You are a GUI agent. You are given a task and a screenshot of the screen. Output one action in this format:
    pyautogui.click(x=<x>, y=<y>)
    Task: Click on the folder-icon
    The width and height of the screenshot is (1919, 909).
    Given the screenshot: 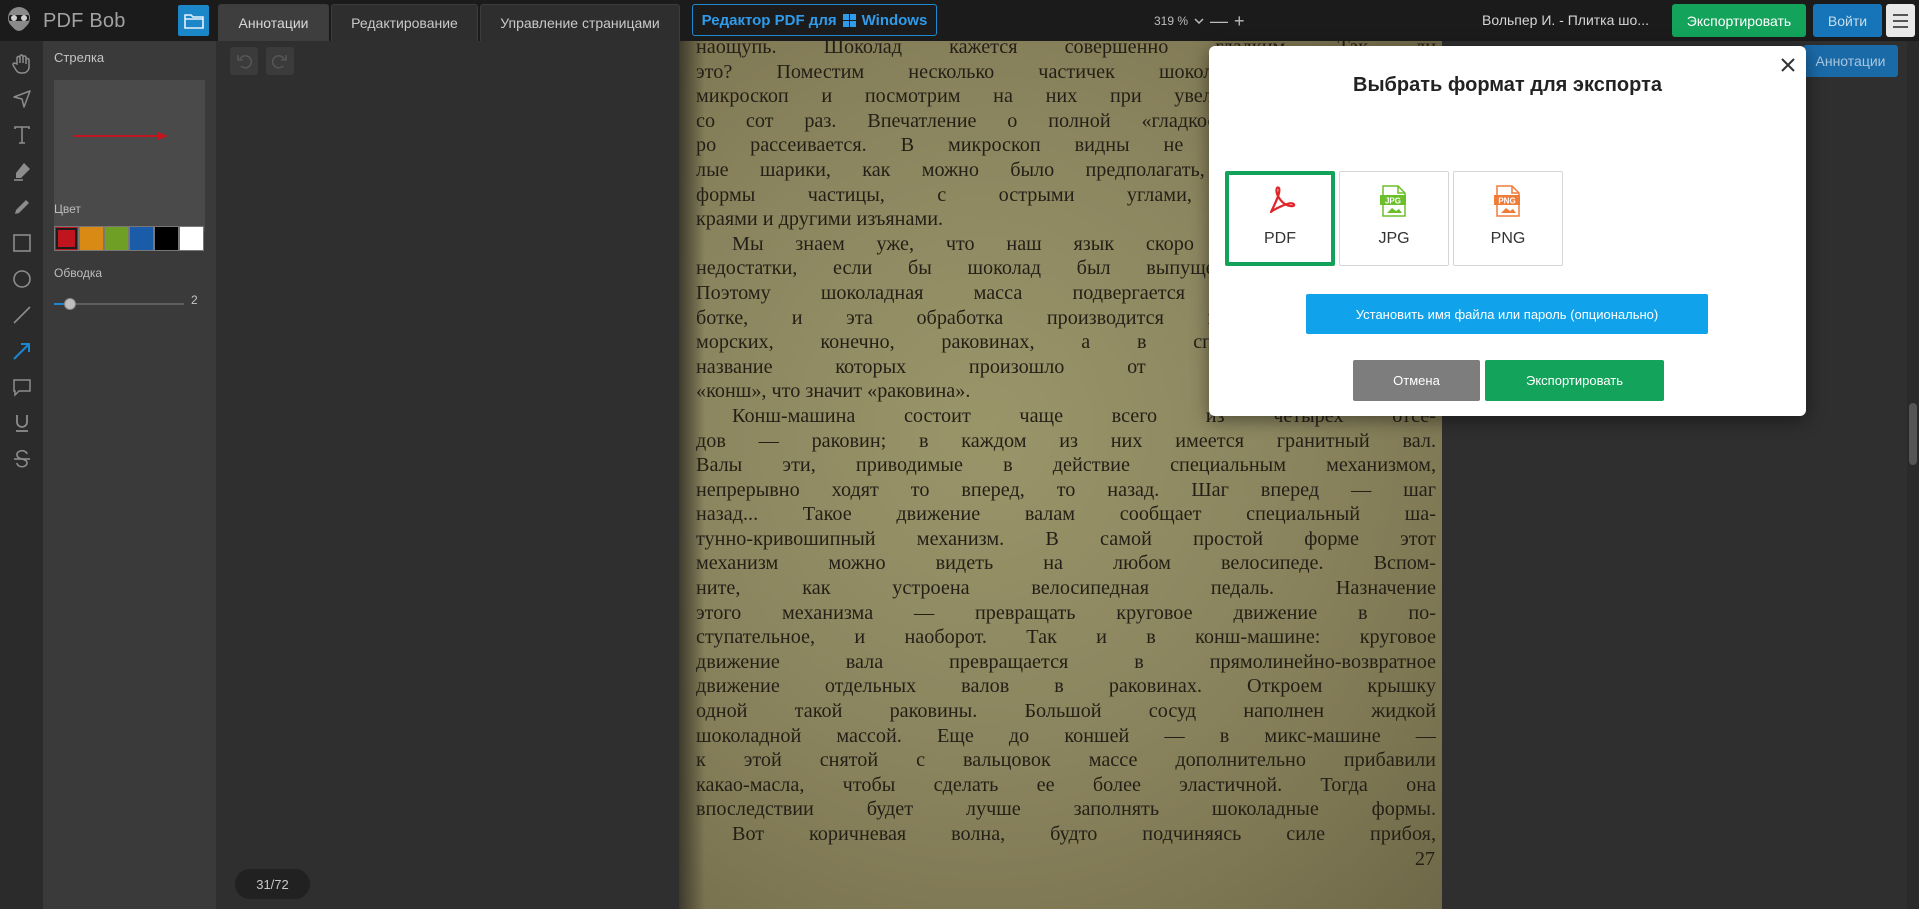 What is the action you would take?
    pyautogui.click(x=193, y=21)
    